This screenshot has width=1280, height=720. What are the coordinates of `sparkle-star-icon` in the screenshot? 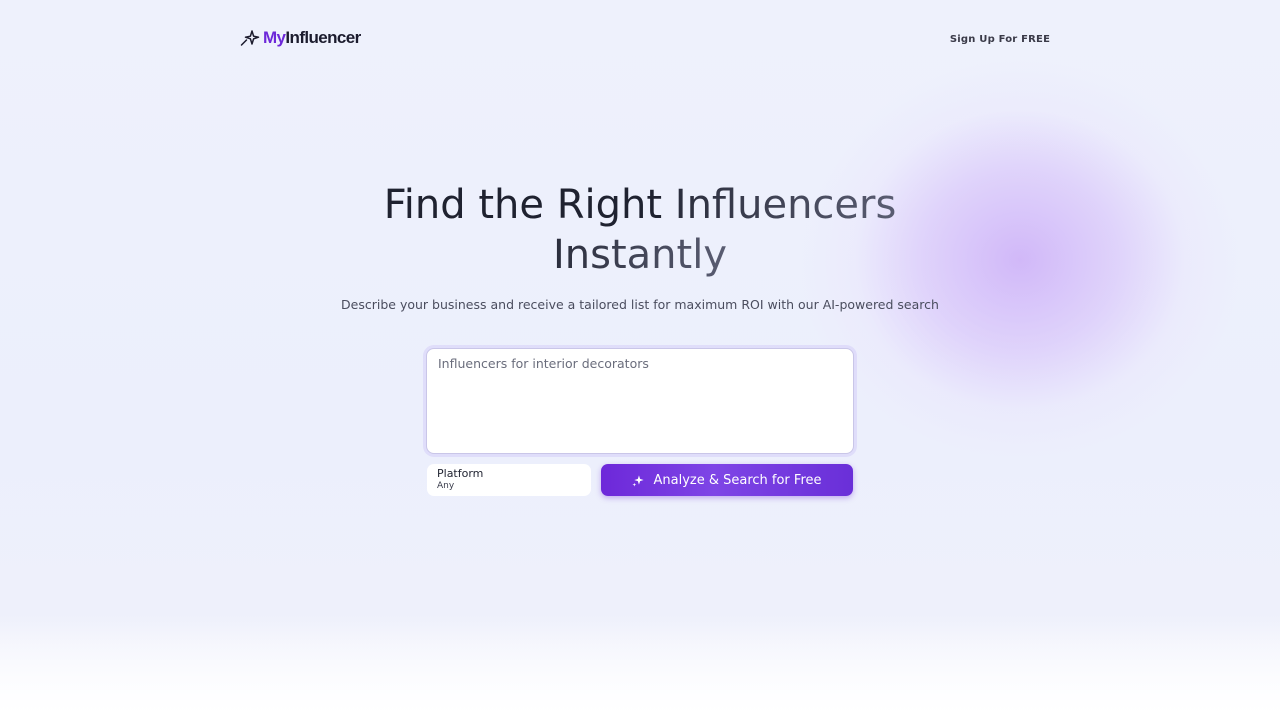 It's located at (250, 38).